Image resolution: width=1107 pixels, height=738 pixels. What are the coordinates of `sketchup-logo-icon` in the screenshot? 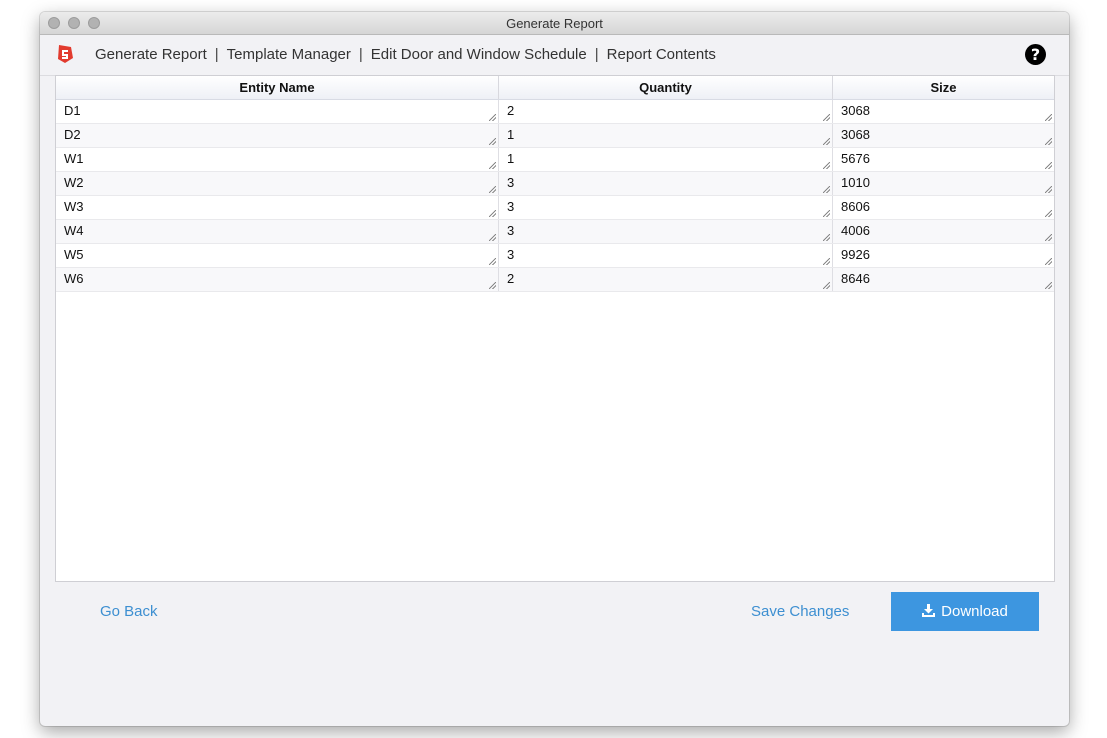 It's located at (65, 54).